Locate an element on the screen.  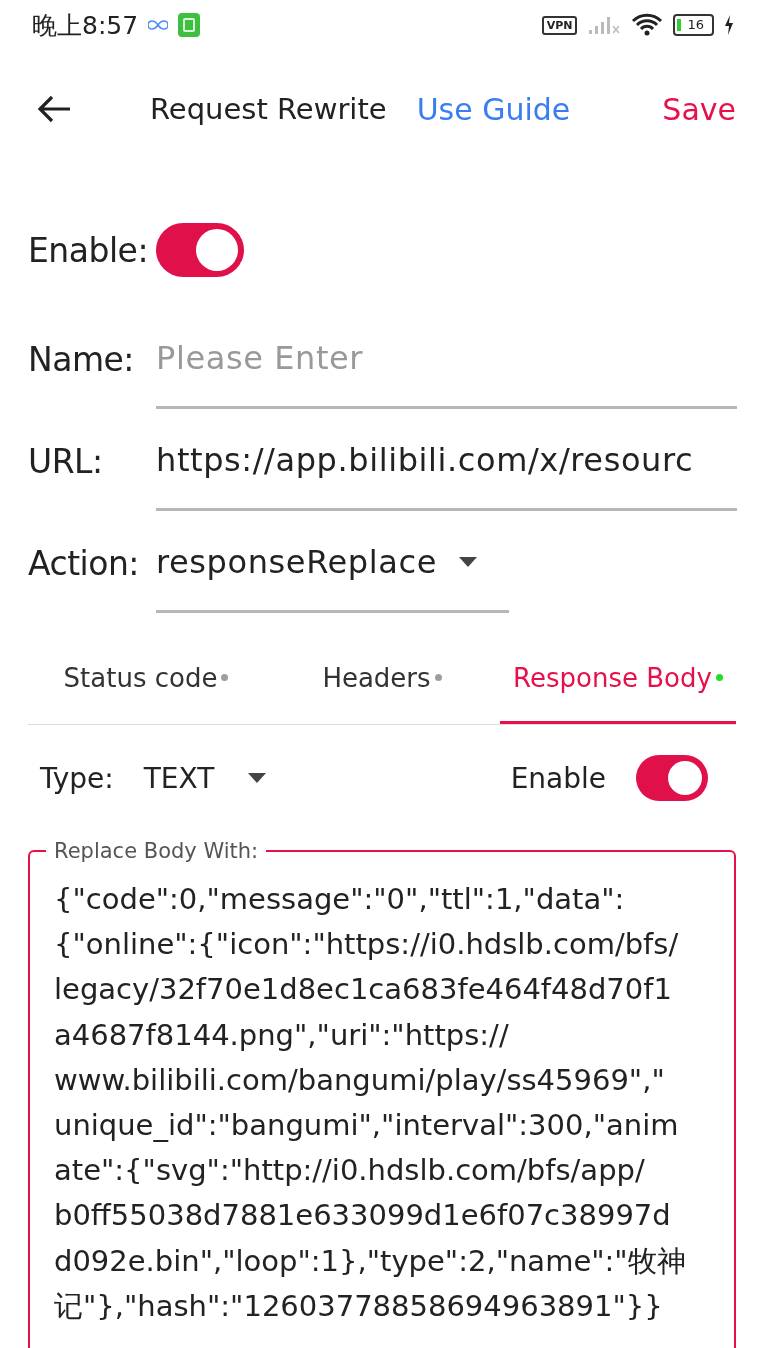
name-label: Name: is located at coordinates (81, 359).